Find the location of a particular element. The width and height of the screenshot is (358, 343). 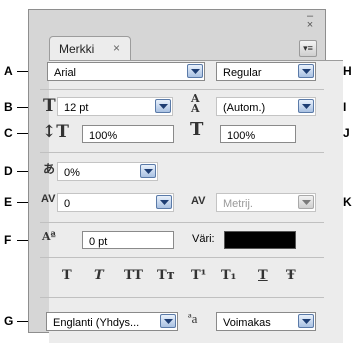

leading-value: (Autom.) is located at coordinates (244, 108).